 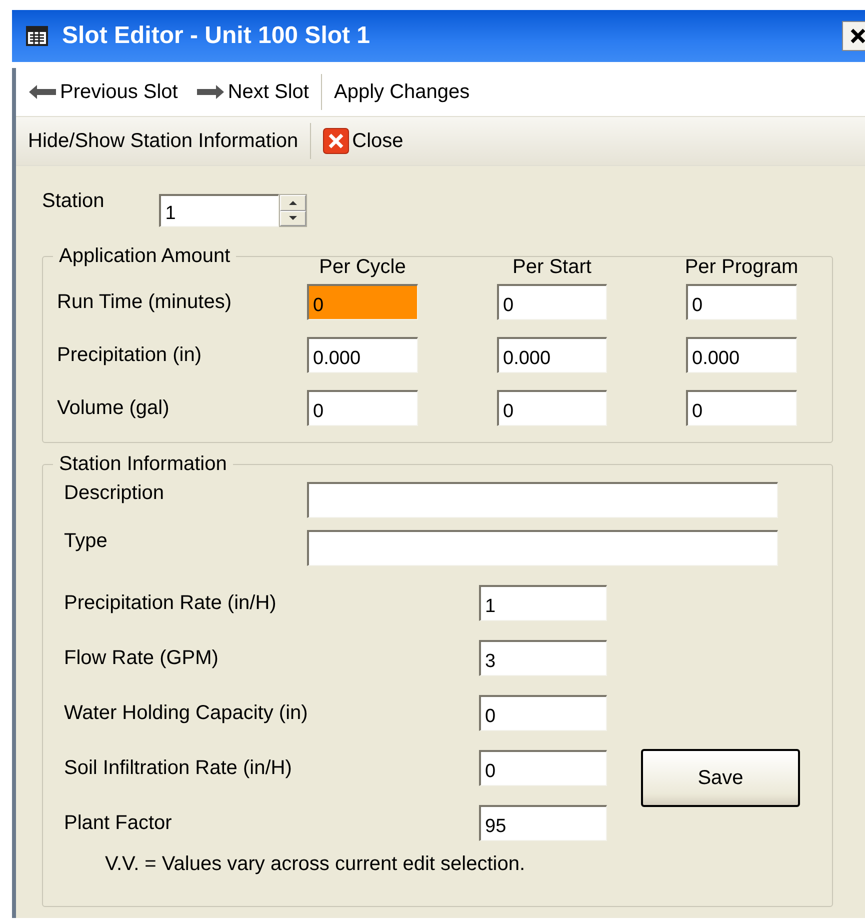 What do you see at coordinates (219, 210) in the screenshot?
I see `station-input: 1` at bounding box center [219, 210].